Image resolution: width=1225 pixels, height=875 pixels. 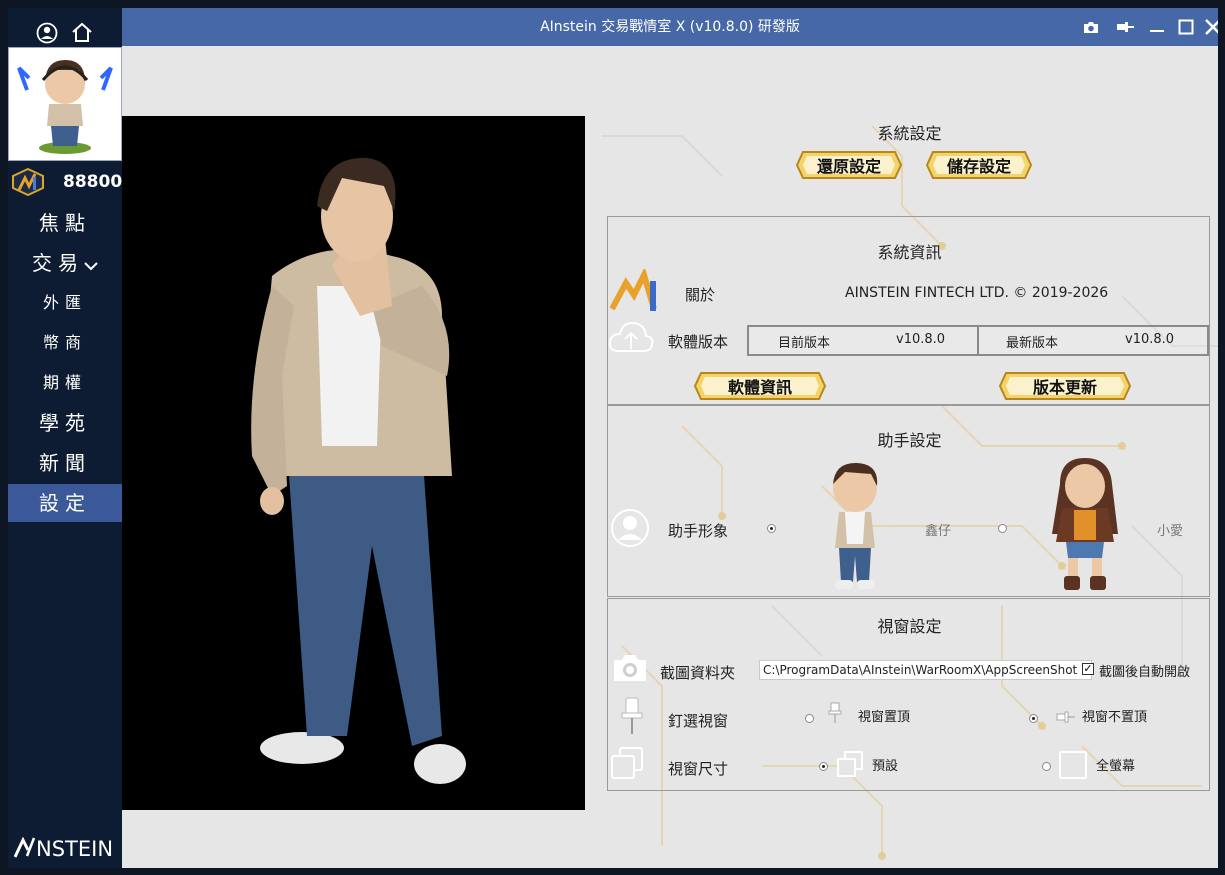 I want to click on ainstein-logo-mark-icon, so click(x=24, y=849).